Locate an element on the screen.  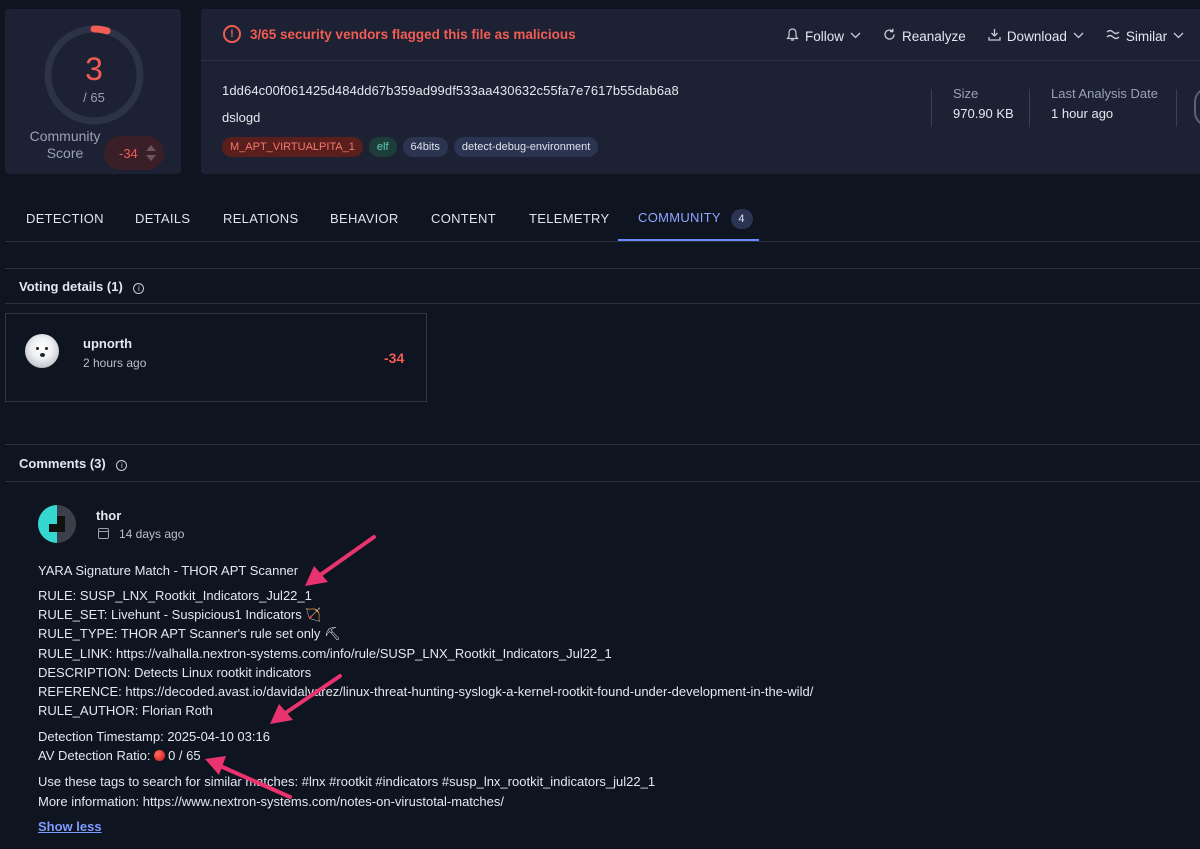
vote-down-icon is located at coordinates (151, 158).